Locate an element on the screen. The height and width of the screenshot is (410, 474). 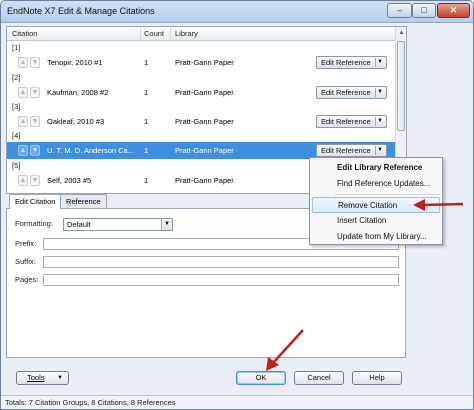
pages-label: Pages: is located at coordinates (27, 279).